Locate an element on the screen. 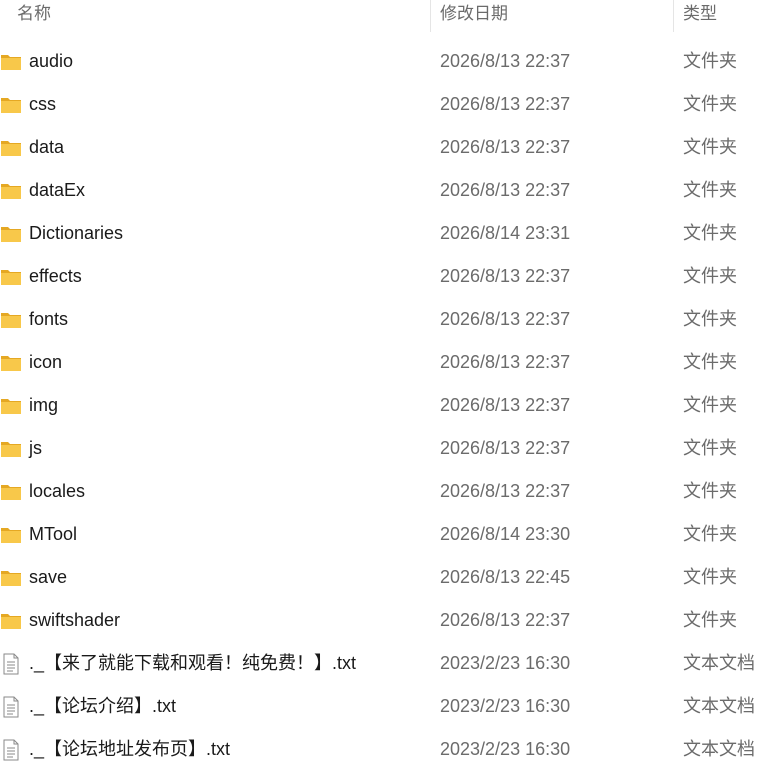 This screenshot has width=759, height=771. file-modified-date: 2026/8/13 22:45 is located at coordinates (505, 577).